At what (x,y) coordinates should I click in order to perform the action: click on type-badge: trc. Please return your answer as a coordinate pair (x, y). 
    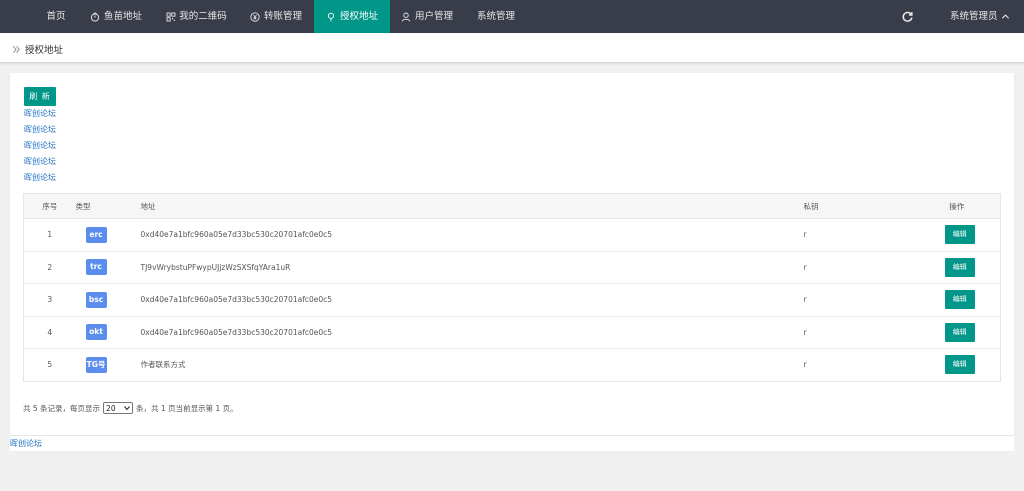
    Looking at the image, I should click on (96, 267).